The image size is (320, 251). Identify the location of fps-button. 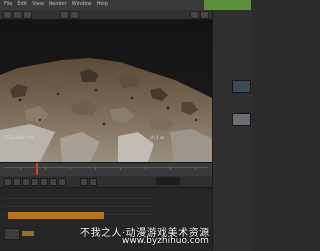
(93, 182).